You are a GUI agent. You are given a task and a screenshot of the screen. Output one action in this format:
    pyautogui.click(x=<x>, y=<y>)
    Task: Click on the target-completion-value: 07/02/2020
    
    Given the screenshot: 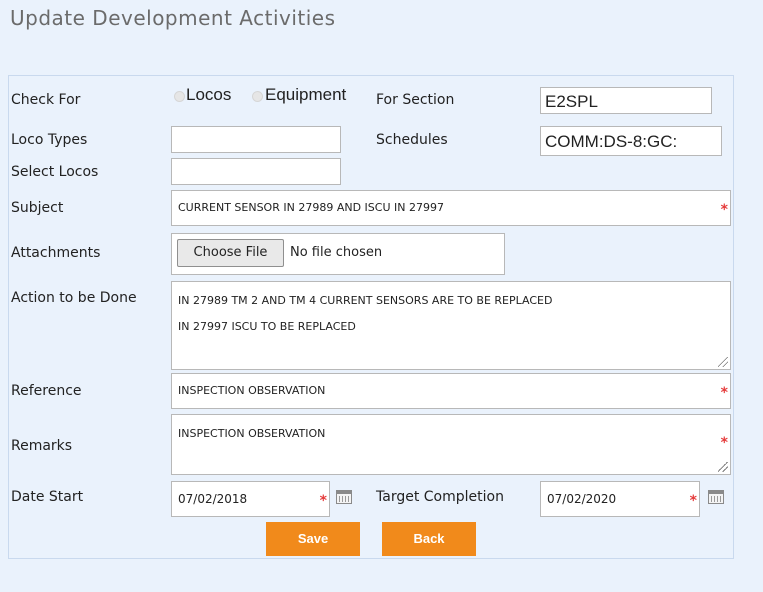 What is the action you would take?
    pyautogui.click(x=582, y=499)
    